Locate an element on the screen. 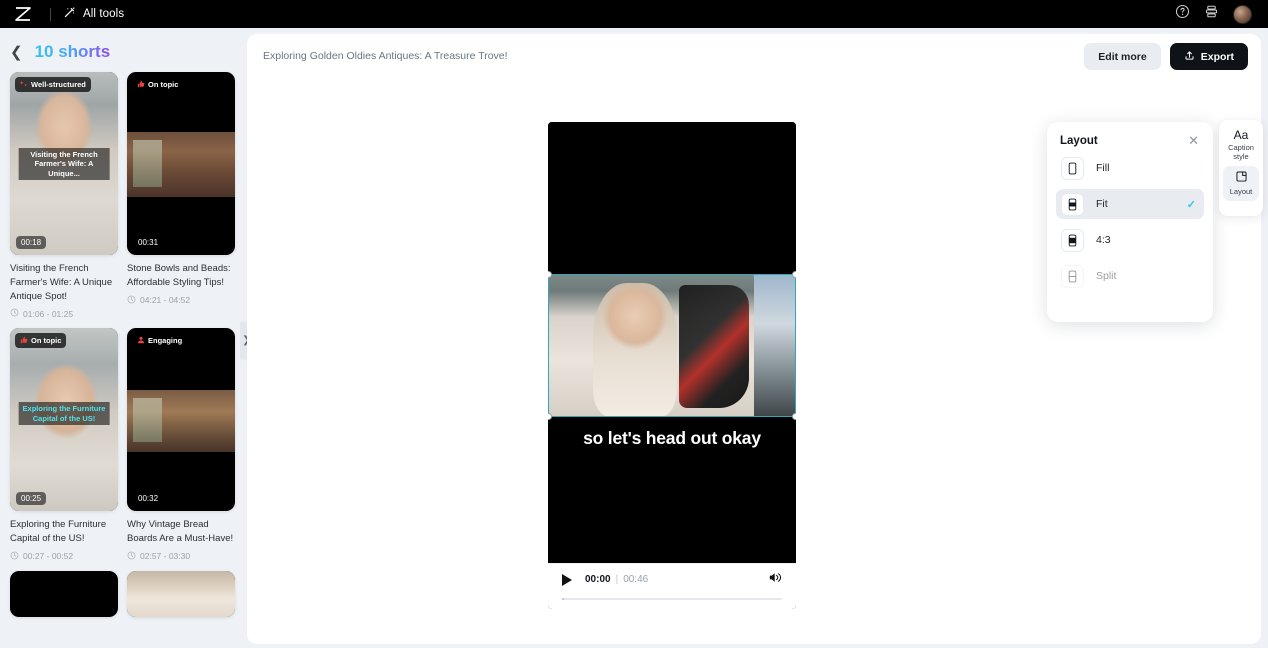 The image size is (1268, 648). current-time: 00:00 is located at coordinates (598, 579).